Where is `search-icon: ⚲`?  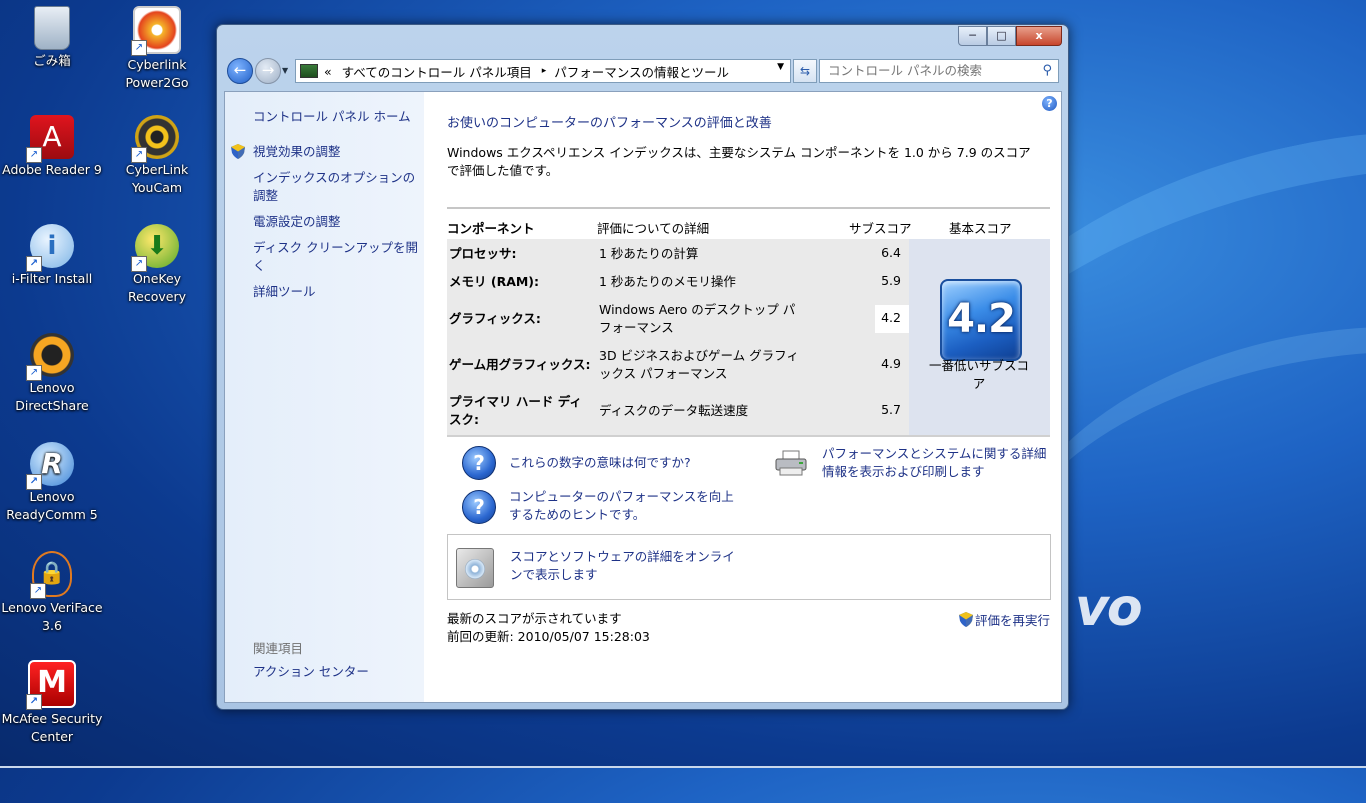 search-icon: ⚲ is located at coordinates (1047, 70).